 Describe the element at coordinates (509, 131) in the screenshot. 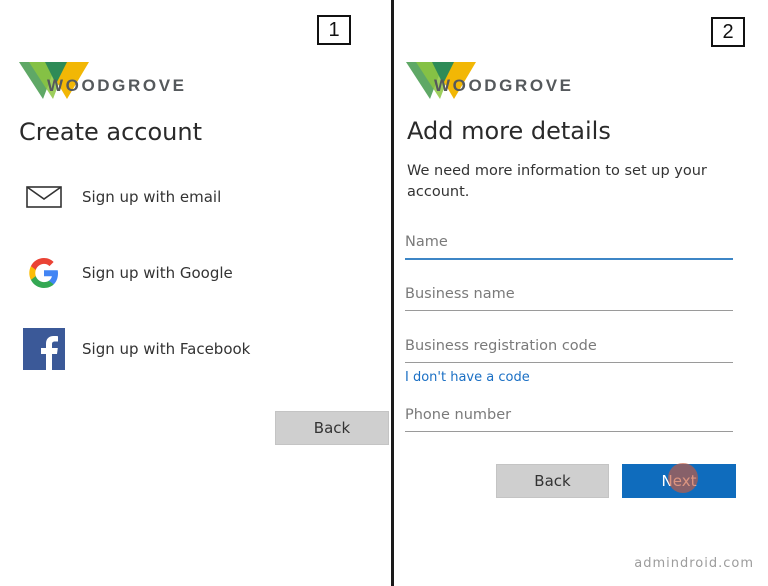

I see `page-title: Add more details` at that location.